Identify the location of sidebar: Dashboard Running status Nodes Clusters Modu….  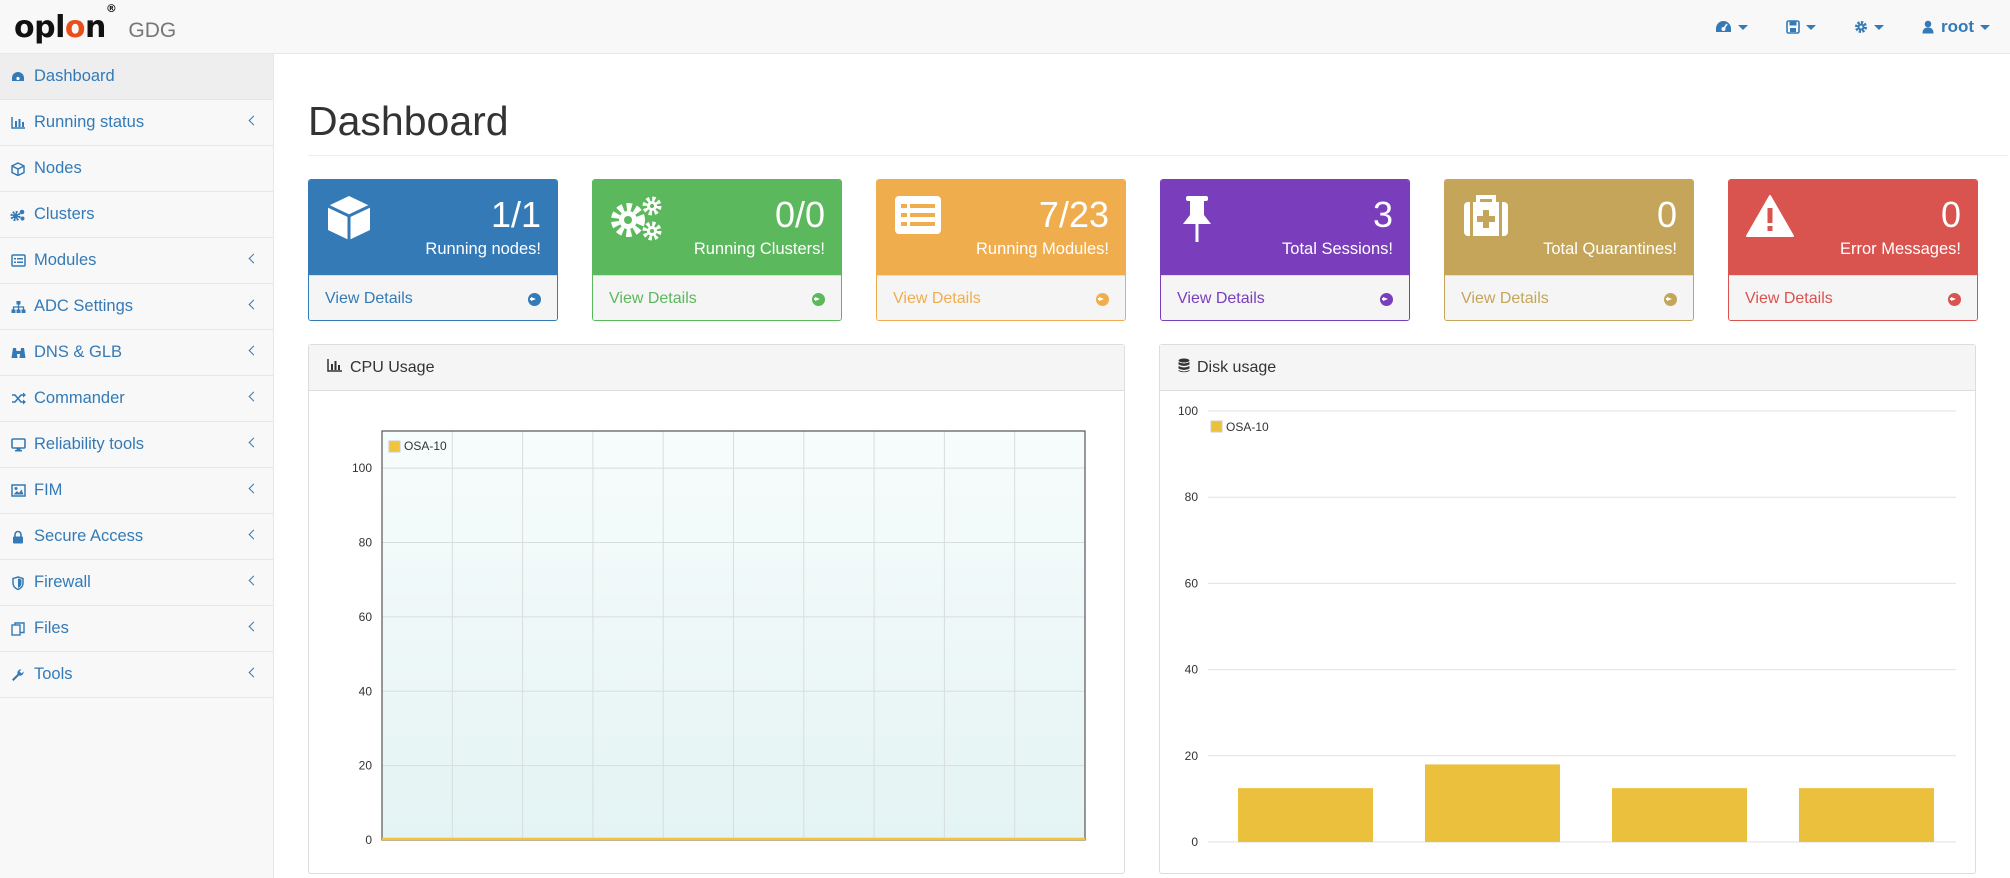
(137, 466).